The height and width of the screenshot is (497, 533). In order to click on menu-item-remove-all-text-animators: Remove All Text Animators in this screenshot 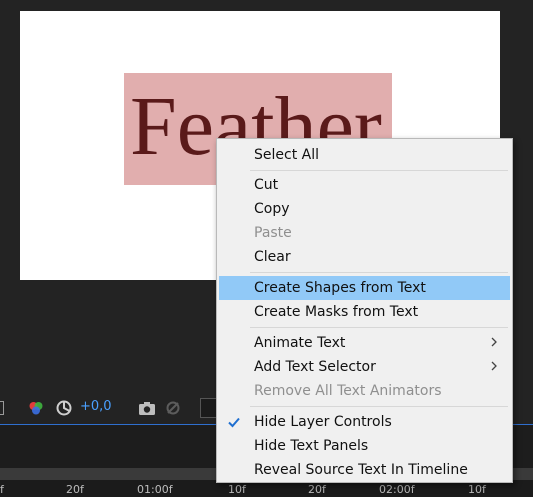, I will do `click(364, 391)`.